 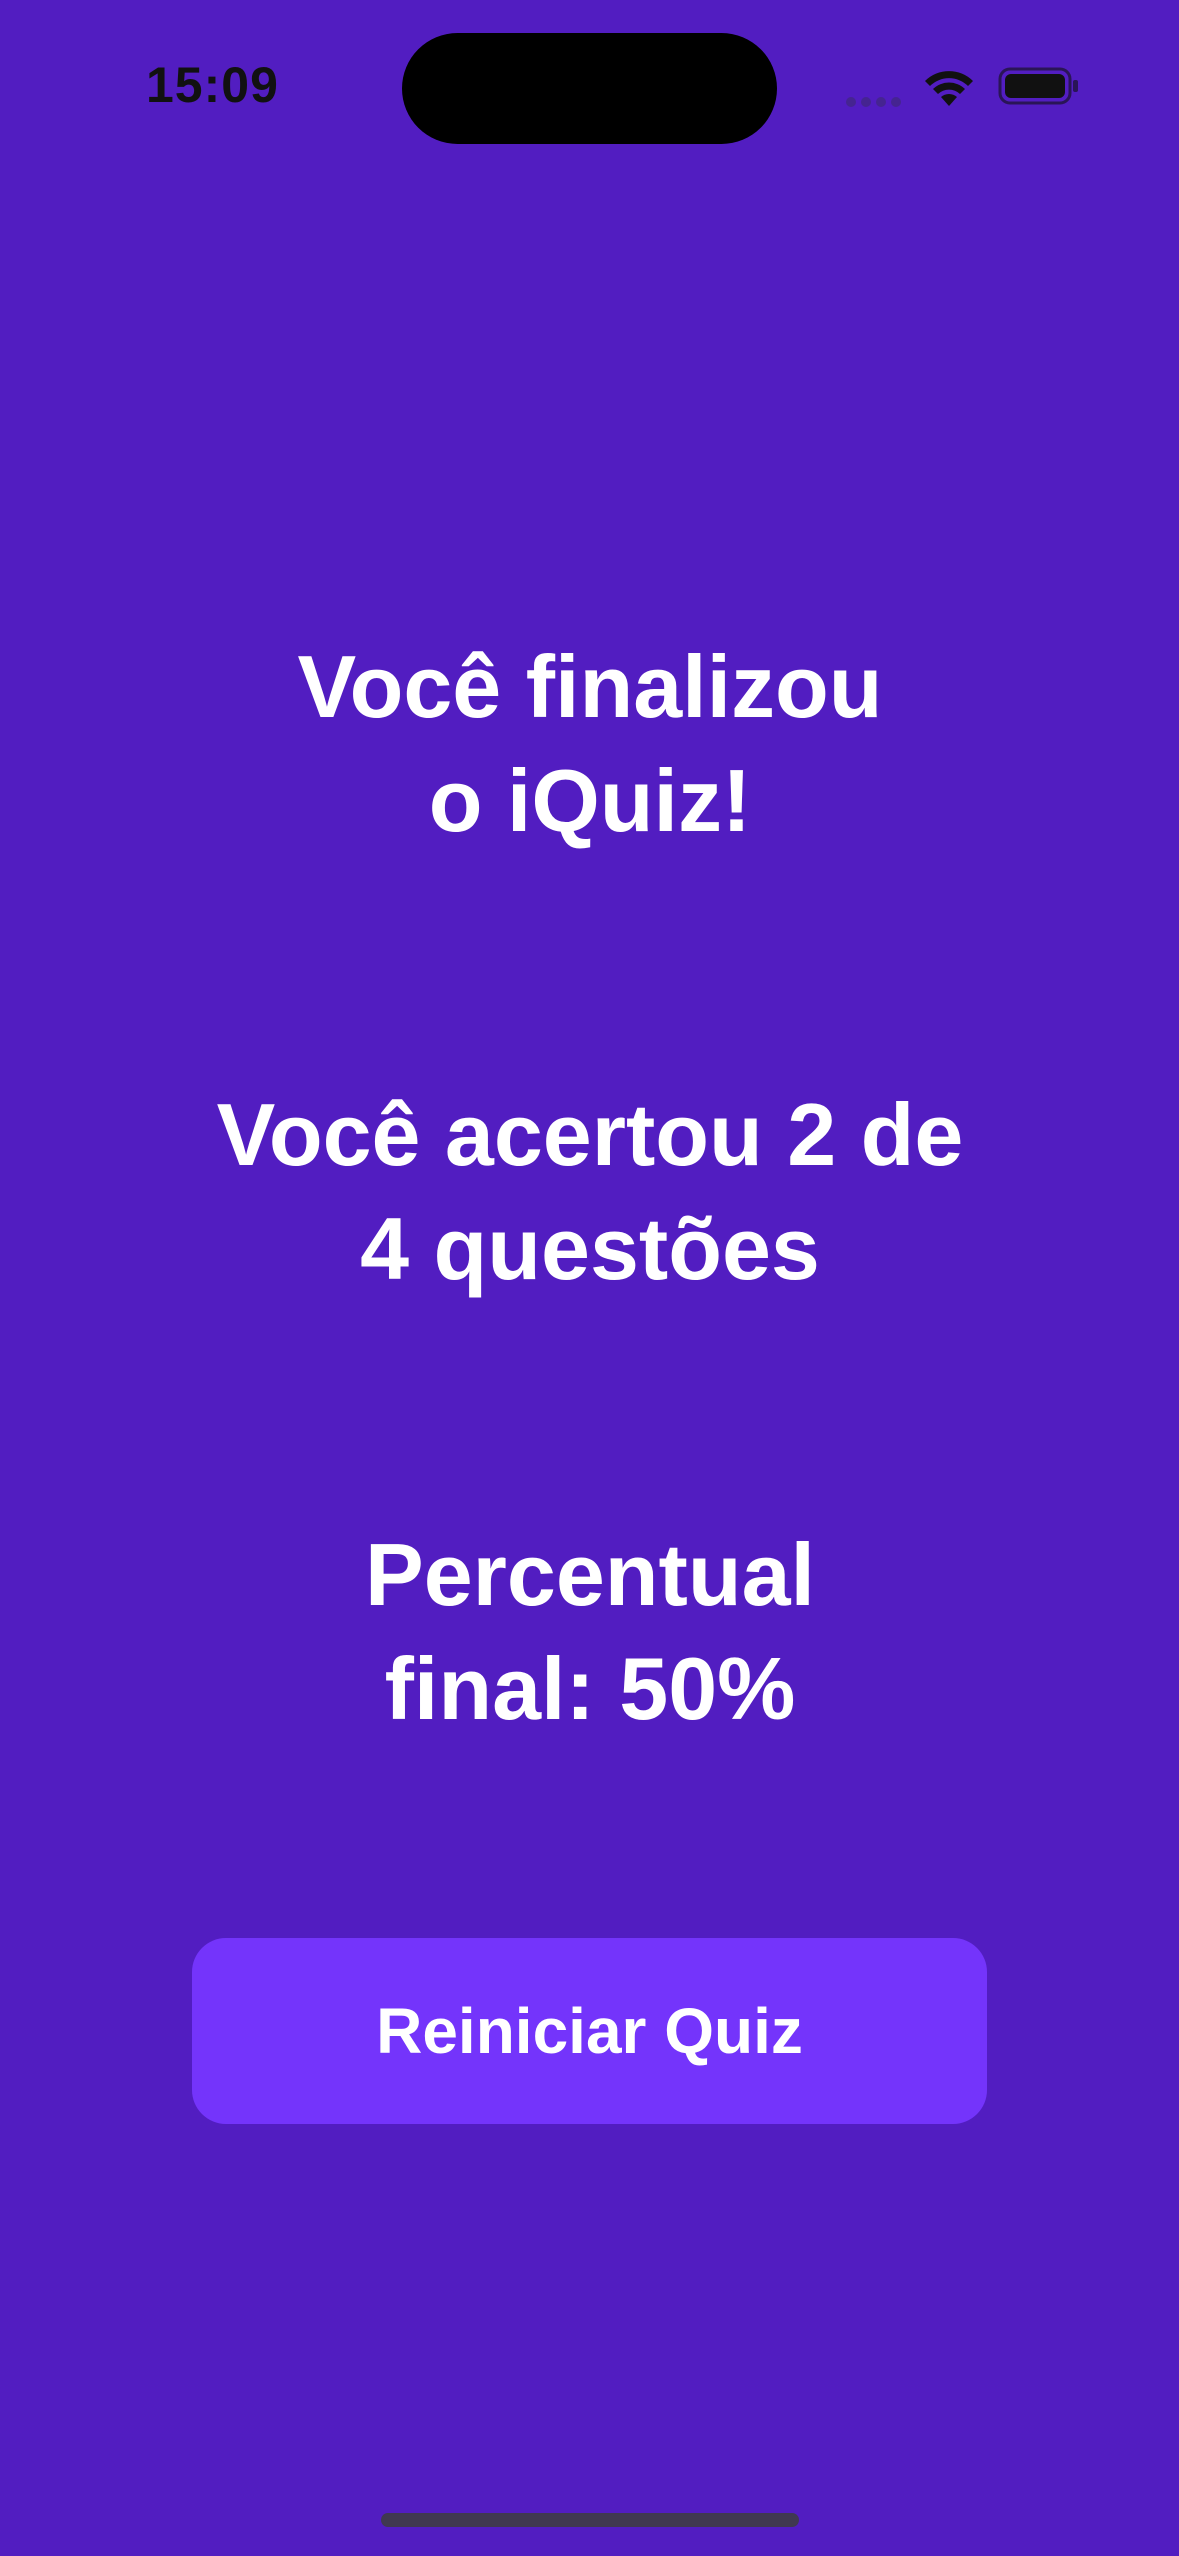 I want to click on battery-icon, so click(x=1038, y=86).